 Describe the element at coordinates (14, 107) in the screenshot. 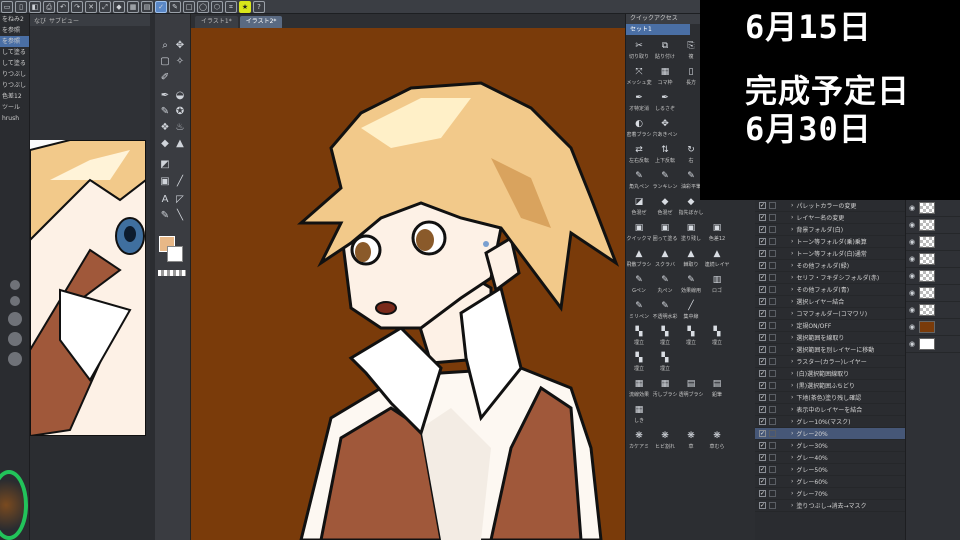

I see `left-row: ツール` at that location.